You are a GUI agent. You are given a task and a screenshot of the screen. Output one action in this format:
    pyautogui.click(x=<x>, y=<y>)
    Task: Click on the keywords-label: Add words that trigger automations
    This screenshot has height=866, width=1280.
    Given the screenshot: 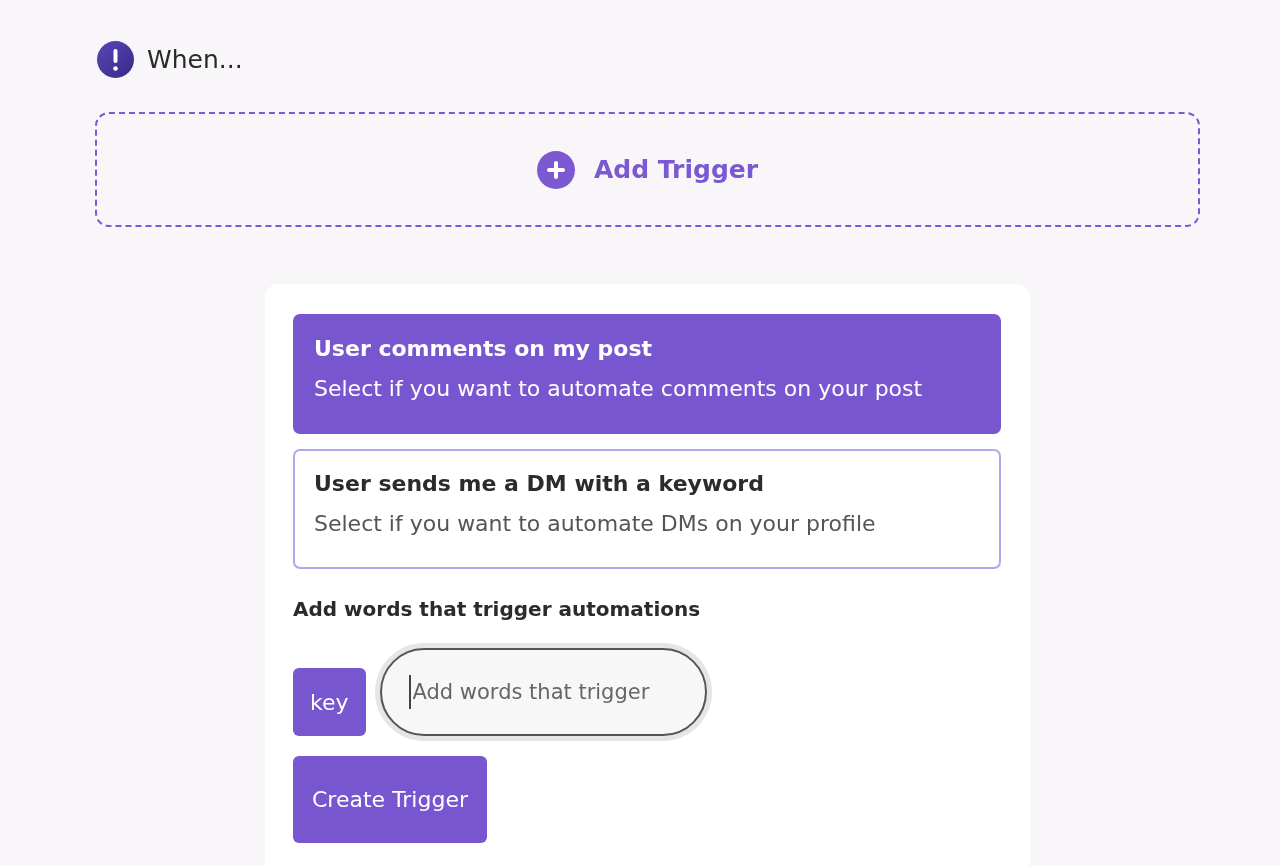 What is the action you would take?
    pyautogui.click(x=497, y=609)
    